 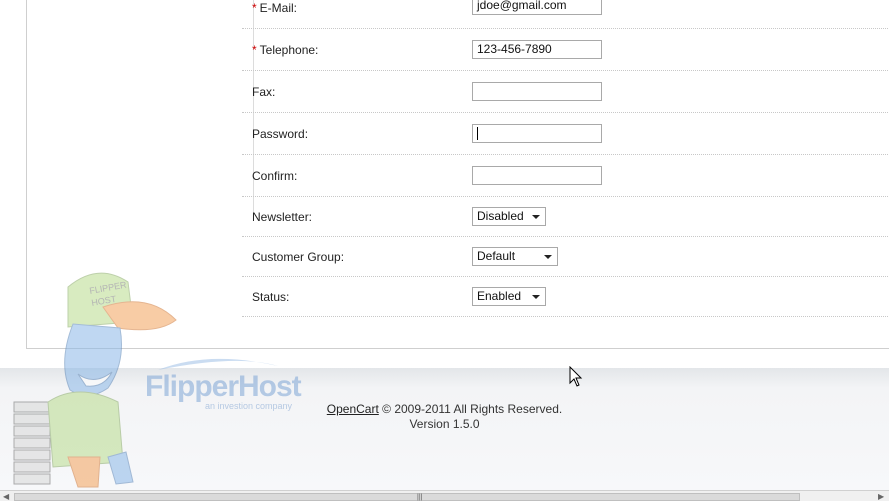 What do you see at coordinates (420, 497) in the screenshot?
I see `scrollbar-grip-icon: |||` at bounding box center [420, 497].